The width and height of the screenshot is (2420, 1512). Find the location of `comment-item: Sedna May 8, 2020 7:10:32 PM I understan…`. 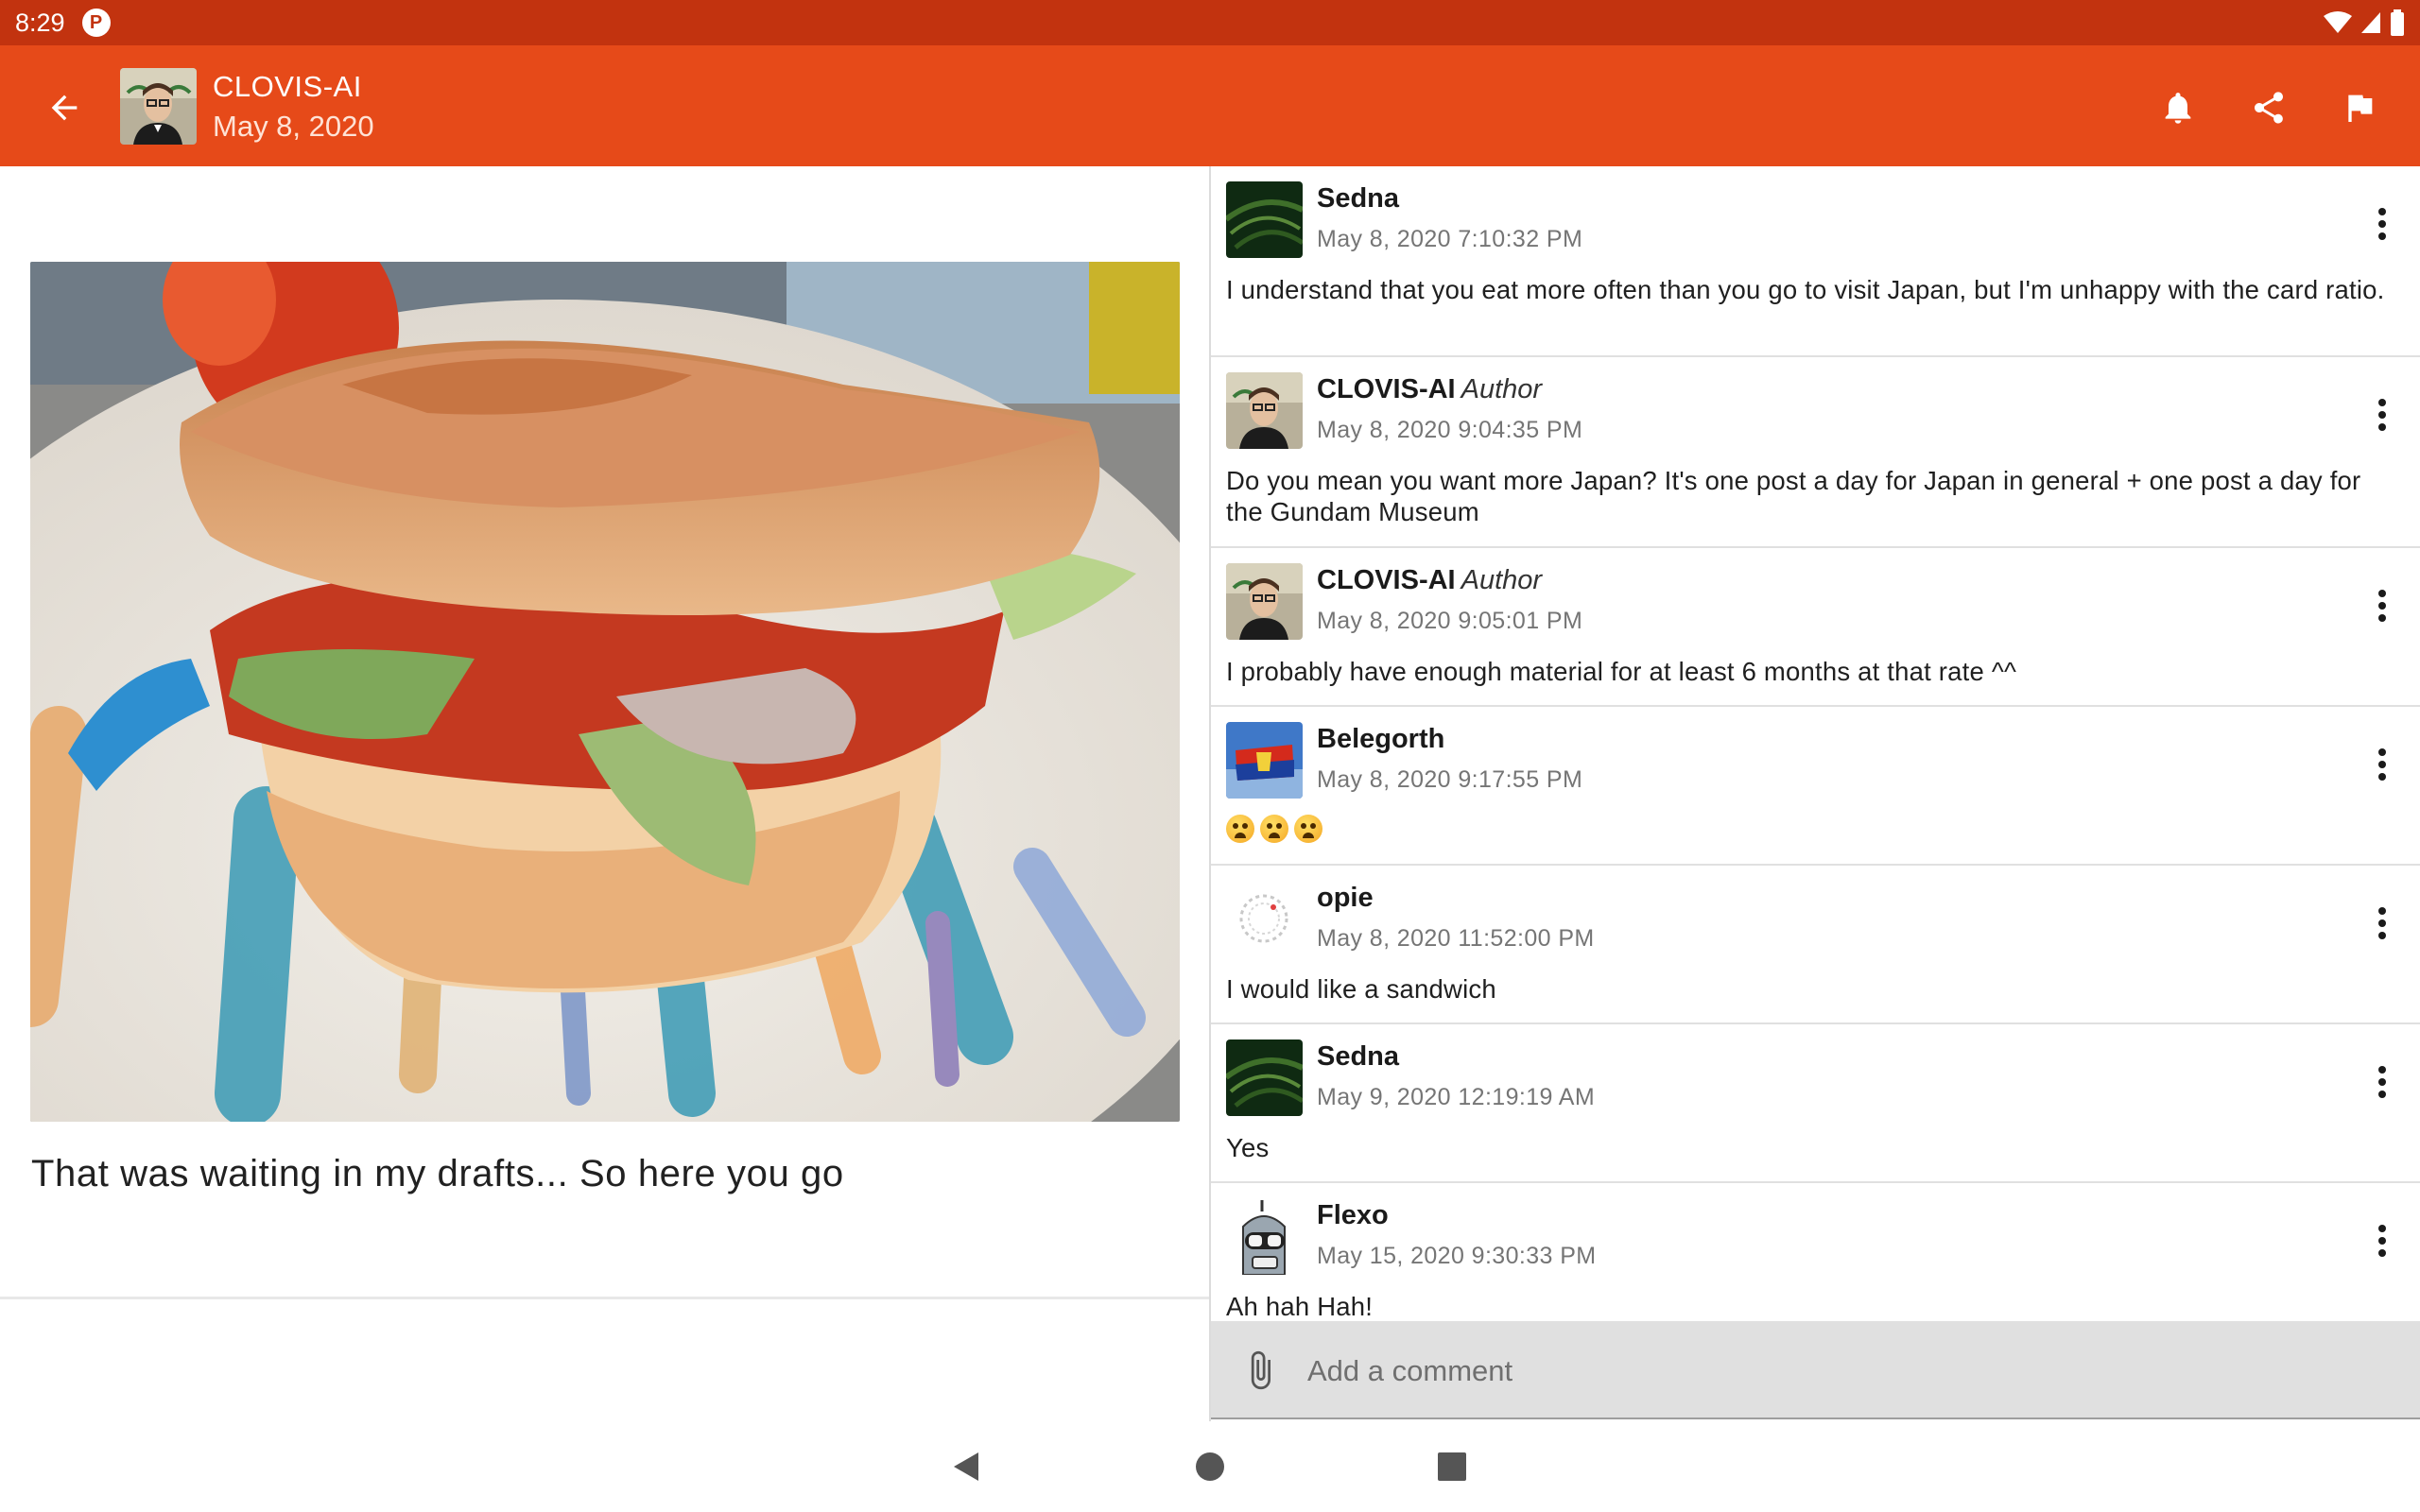

comment-item: Sedna May 8, 2020 7:10:32 PM I understan… is located at coordinates (1815, 261).